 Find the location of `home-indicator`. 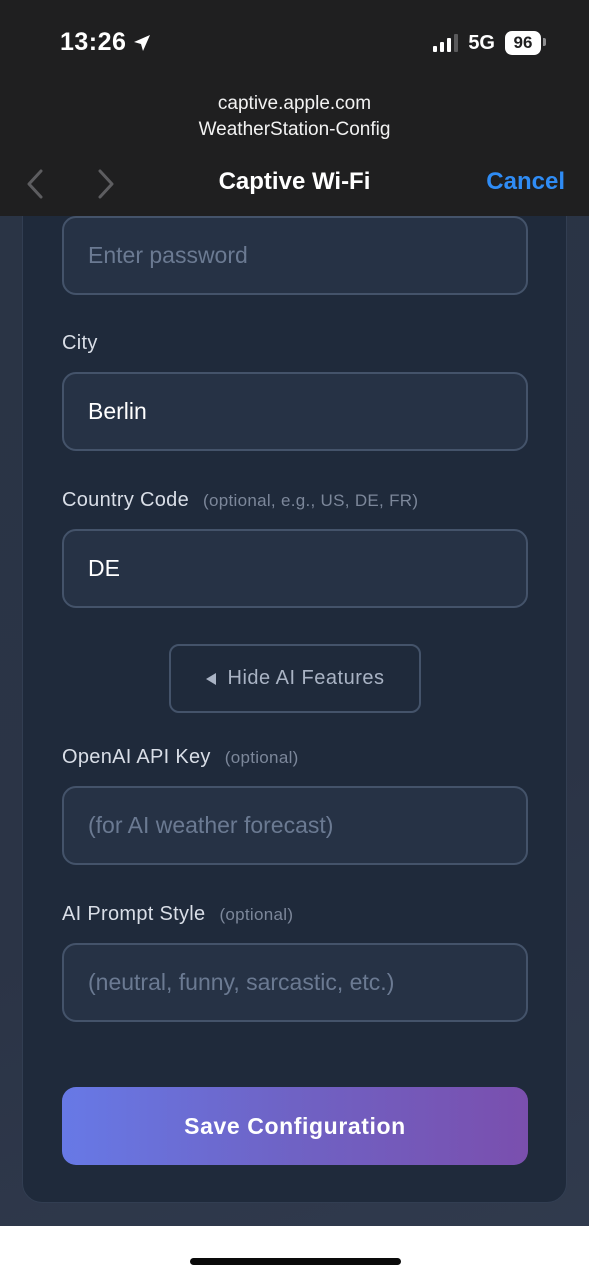

home-indicator is located at coordinates (295, 1261).